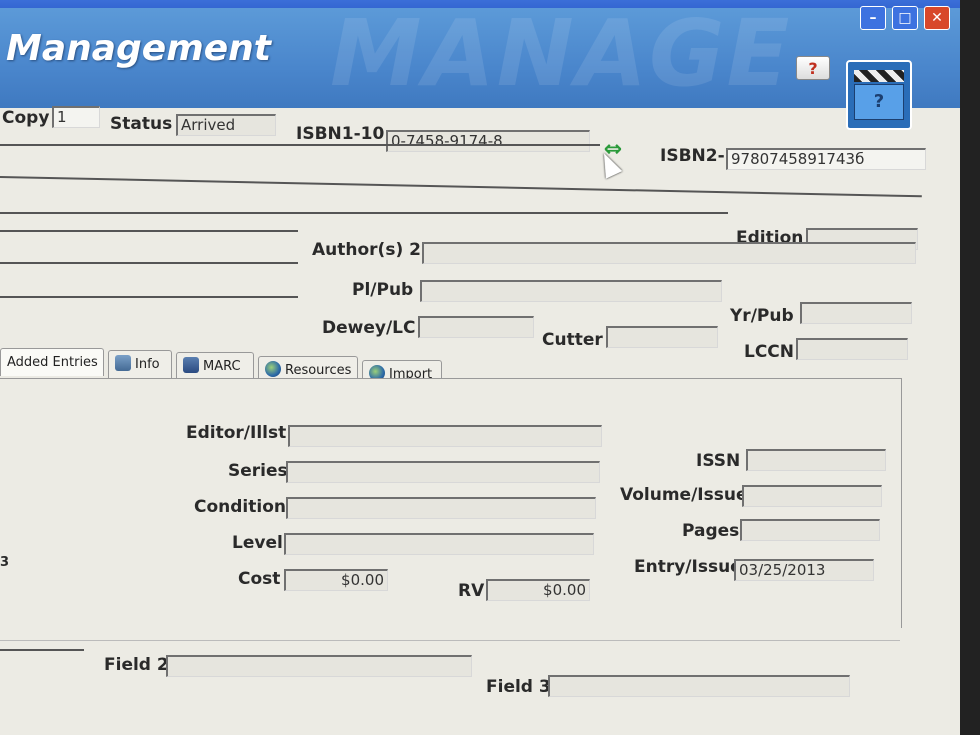 The image size is (980, 735). What do you see at coordinates (300, 145) in the screenshot?
I see `title-field-line` at bounding box center [300, 145].